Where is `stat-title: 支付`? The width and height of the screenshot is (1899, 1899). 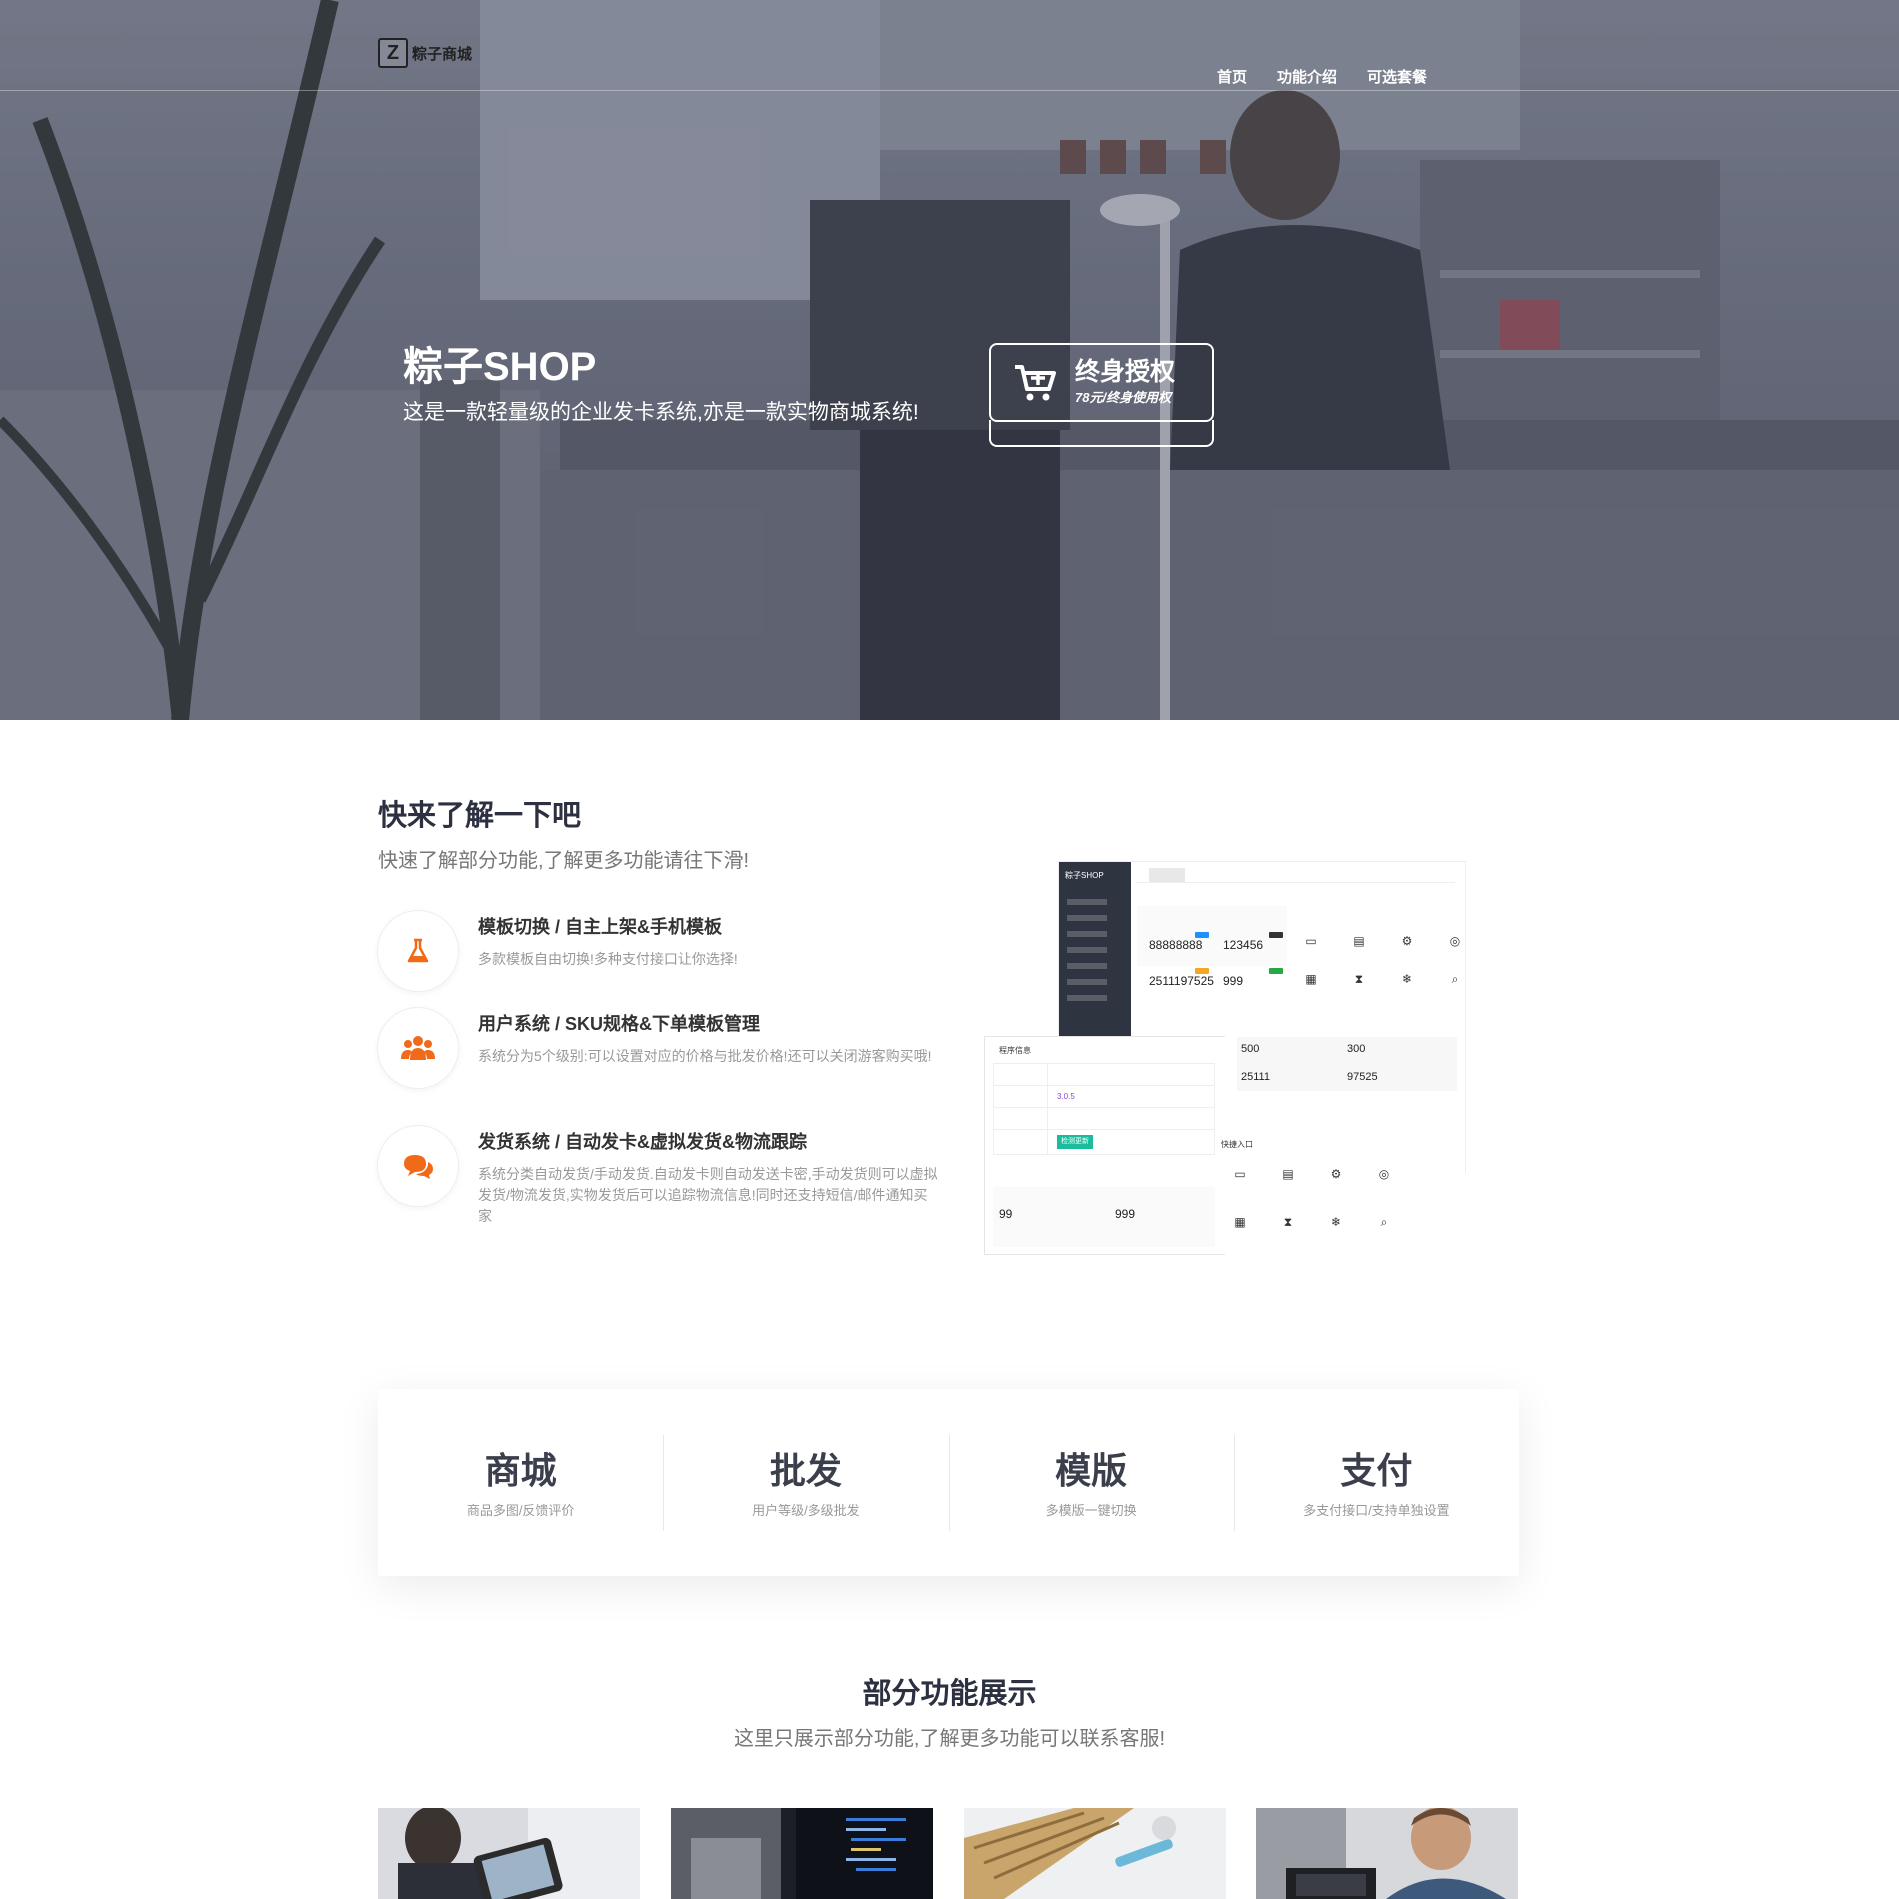
stat-title: 支付 is located at coordinates (1376, 1470).